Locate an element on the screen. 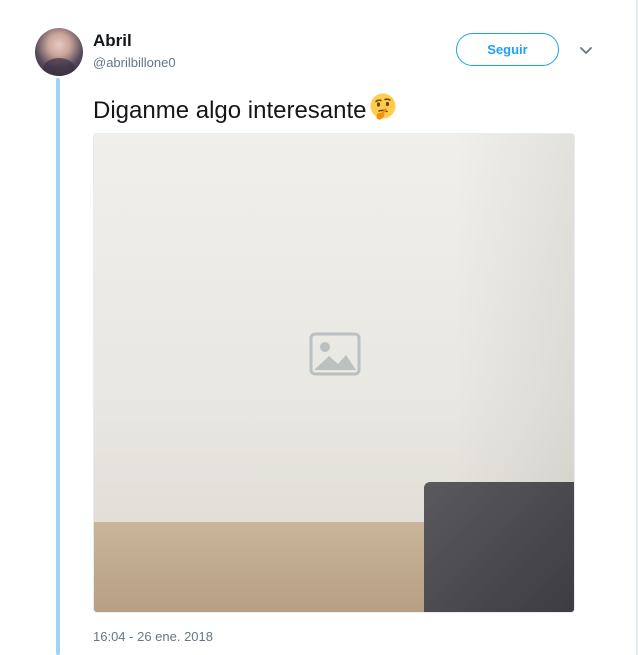 The image size is (638, 655). avatar is located at coordinates (59, 52).